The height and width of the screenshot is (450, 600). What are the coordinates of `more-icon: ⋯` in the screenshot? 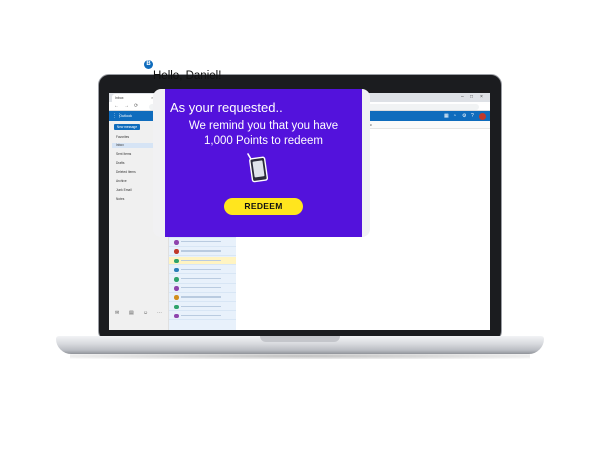 It's located at (159, 313).